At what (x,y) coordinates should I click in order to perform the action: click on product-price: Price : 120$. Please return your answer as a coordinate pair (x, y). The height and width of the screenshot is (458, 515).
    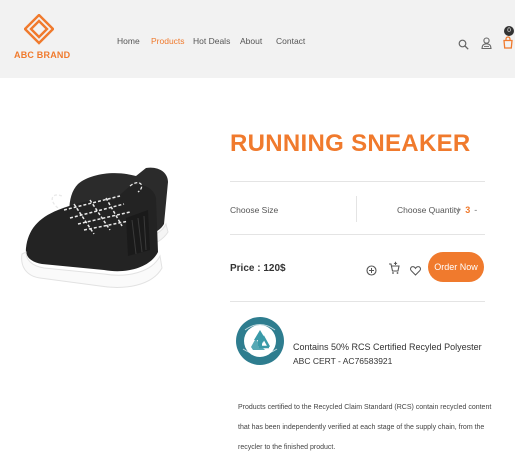
    Looking at the image, I should click on (258, 268).